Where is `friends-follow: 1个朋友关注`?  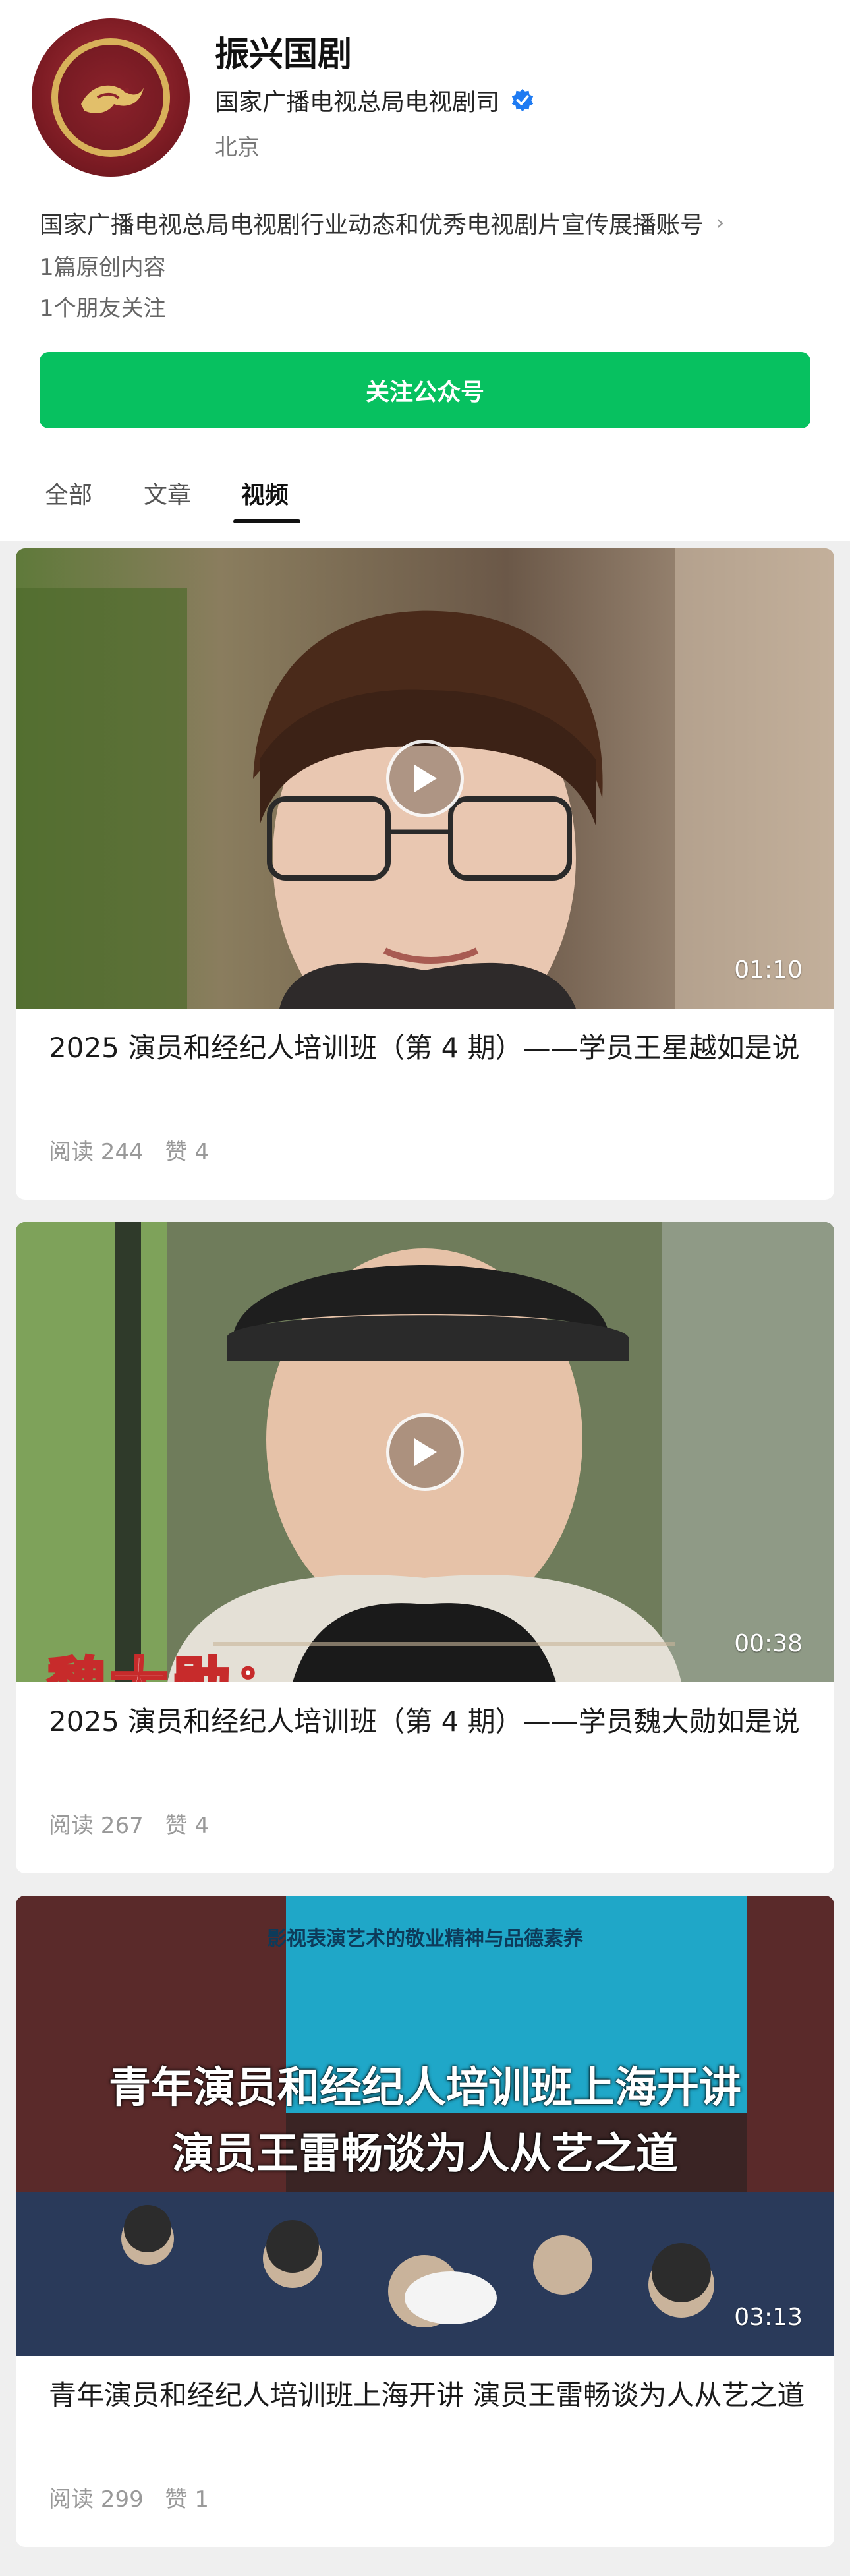
friends-follow: 1个朋友关注 is located at coordinates (103, 308).